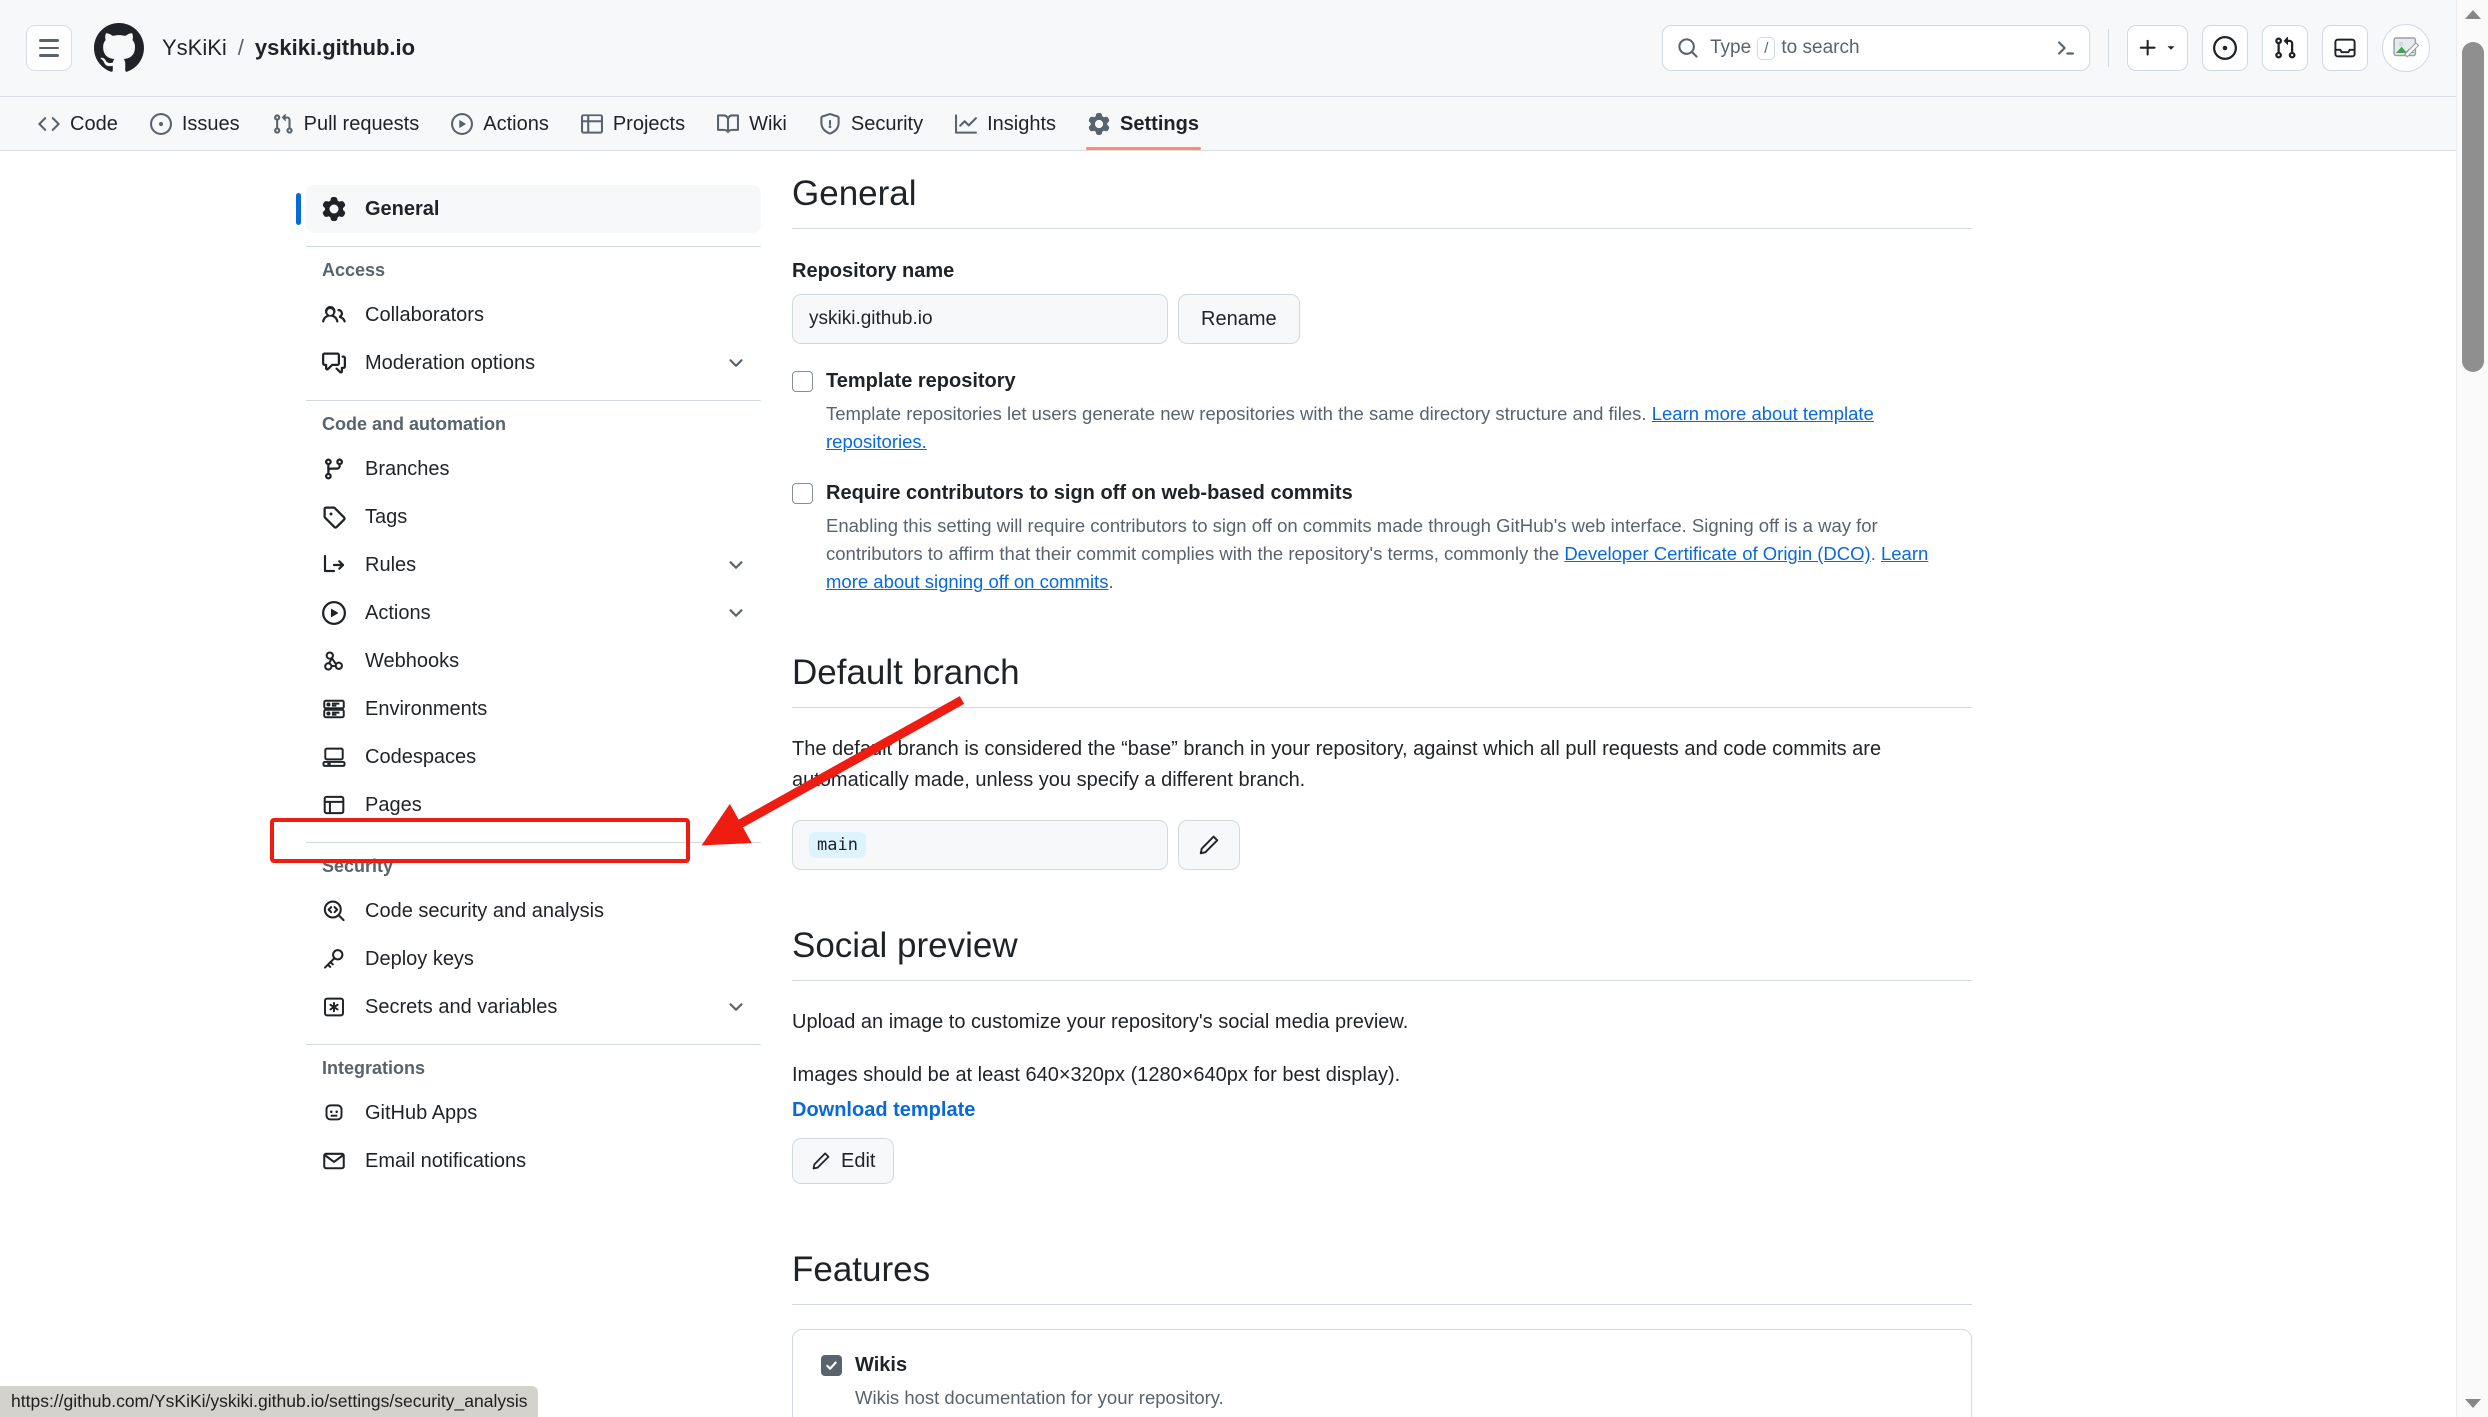  What do you see at coordinates (966, 124) in the screenshot?
I see `graph-icon` at bounding box center [966, 124].